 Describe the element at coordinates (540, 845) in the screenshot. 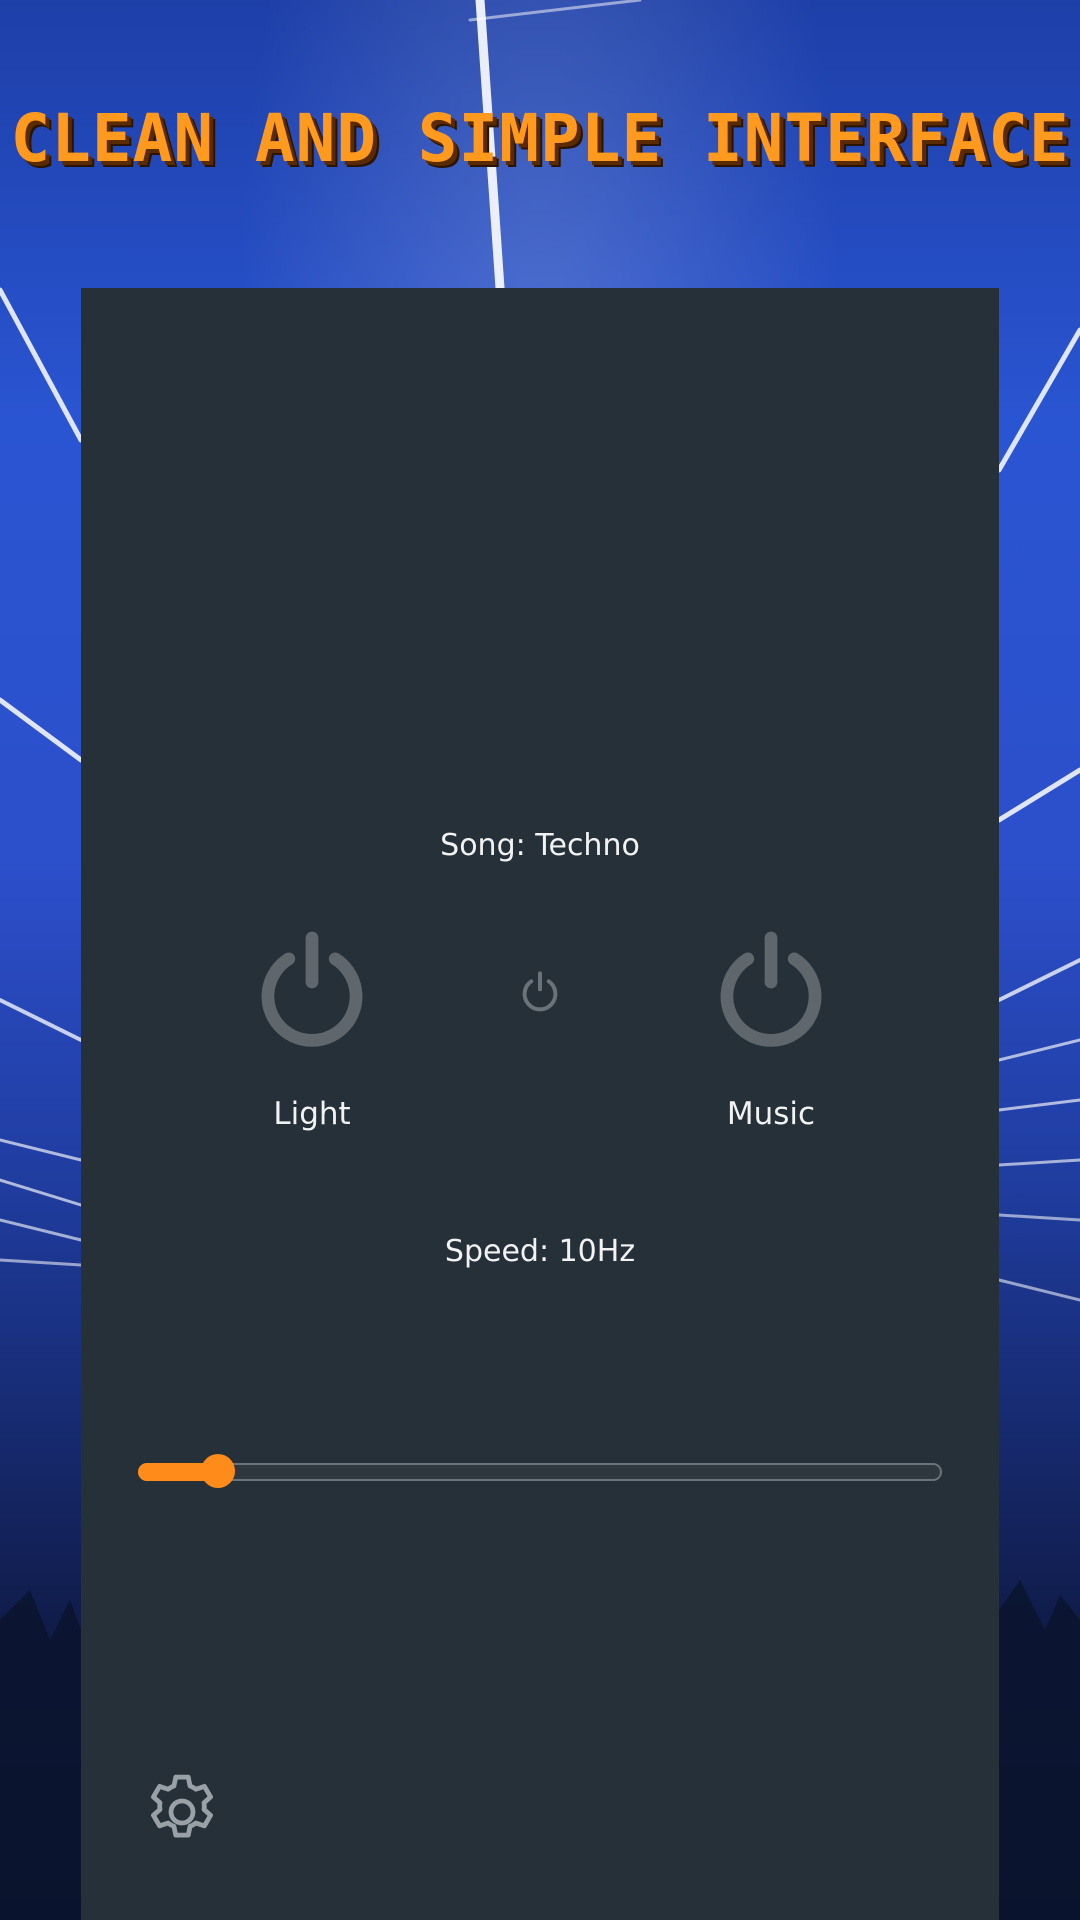

I see `song-label: Song: Techno` at that location.